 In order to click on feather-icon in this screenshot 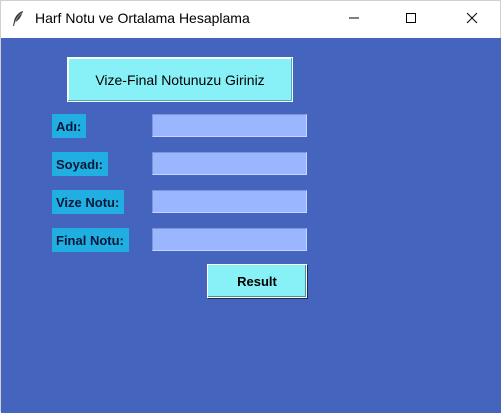, I will do `click(18, 19)`.